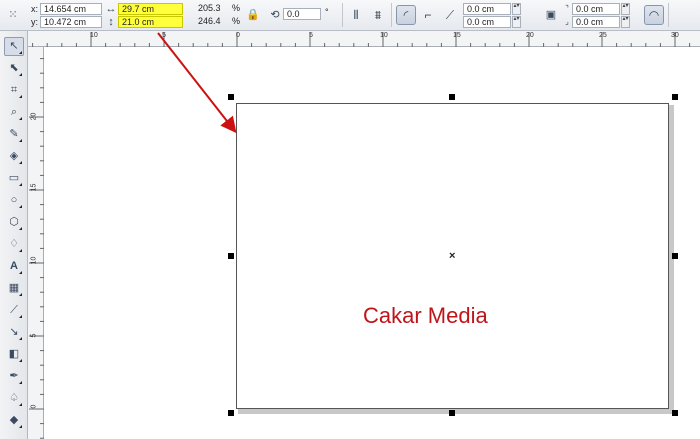 This screenshot has height=439, width=700. Describe the element at coordinates (452, 256) in the screenshot. I see `rotation-center-icon: ×` at that location.